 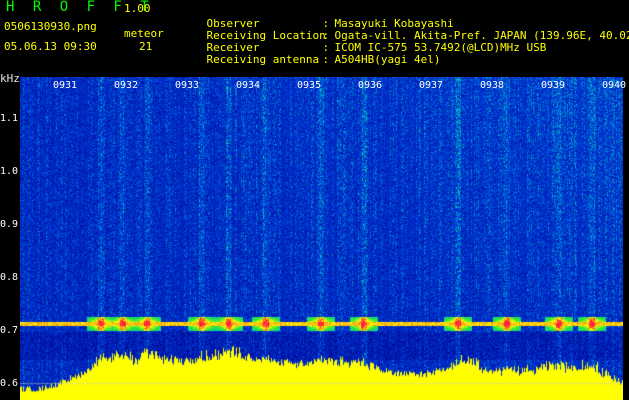 What do you see at coordinates (144, 33) in the screenshot?
I see `meteor-count-label: meteor` at bounding box center [144, 33].